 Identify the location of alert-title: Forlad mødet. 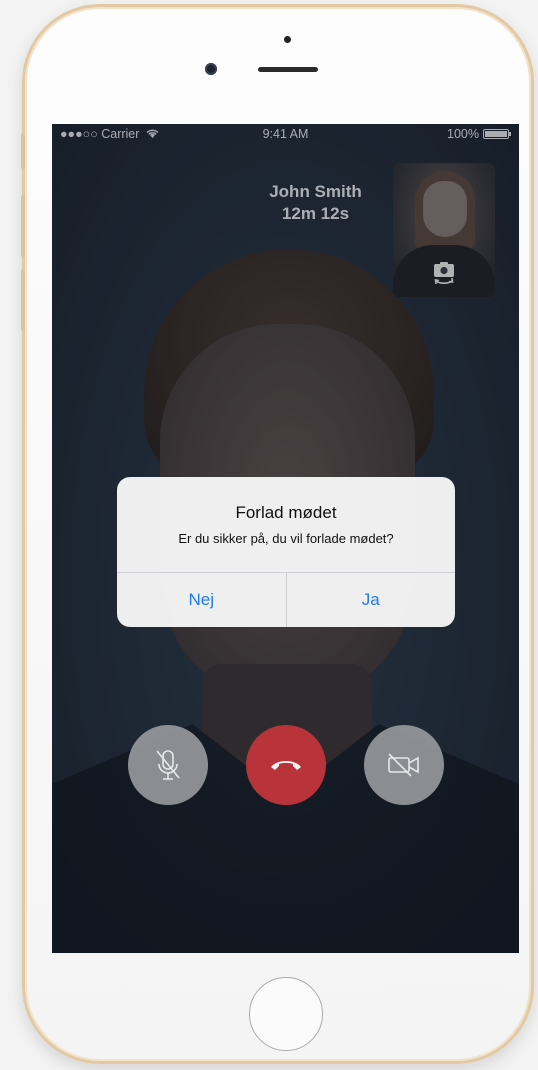
(286, 512).